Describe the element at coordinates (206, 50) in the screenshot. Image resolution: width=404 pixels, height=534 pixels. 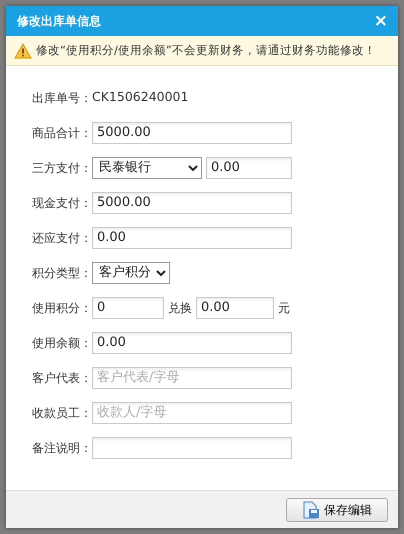
I see `warning-message: 修改“使用积分/使用余额”不会更新财务，请通过财务功能修改！` at that location.